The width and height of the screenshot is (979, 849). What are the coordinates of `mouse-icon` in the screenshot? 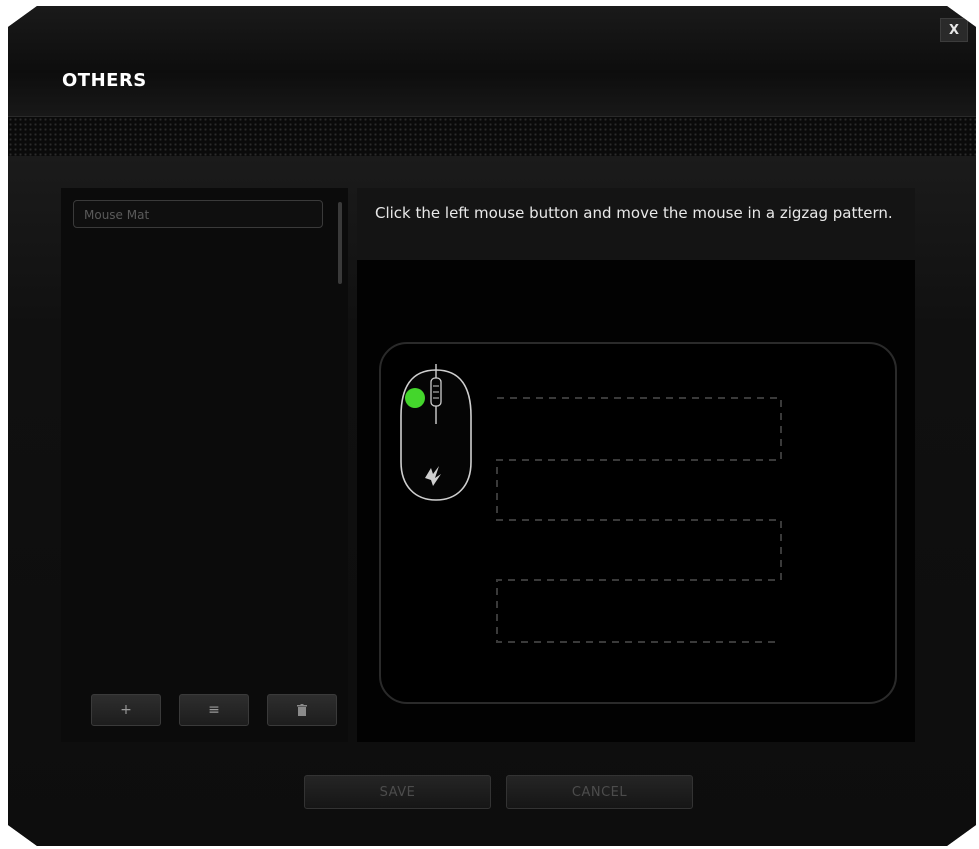 It's located at (436, 432).